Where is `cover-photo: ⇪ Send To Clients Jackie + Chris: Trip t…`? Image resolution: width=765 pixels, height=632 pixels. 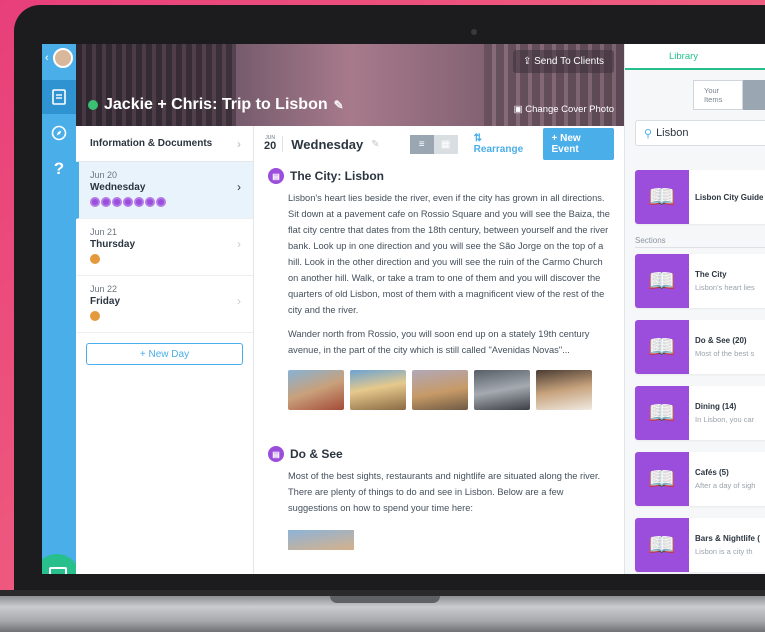 cover-photo: ⇪ Send To Clients Jackie + Chris: Trip t… is located at coordinates (350, 85).